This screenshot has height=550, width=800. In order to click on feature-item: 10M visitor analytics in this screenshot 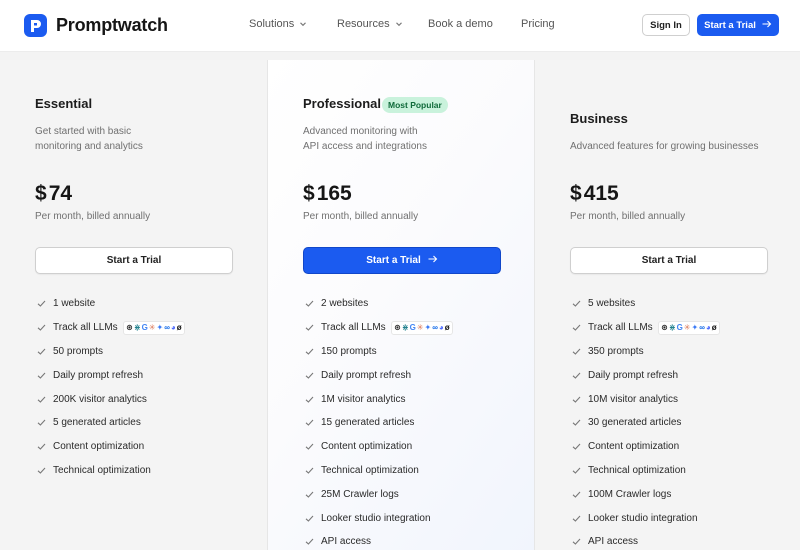, I will do `click(646, 399)`.